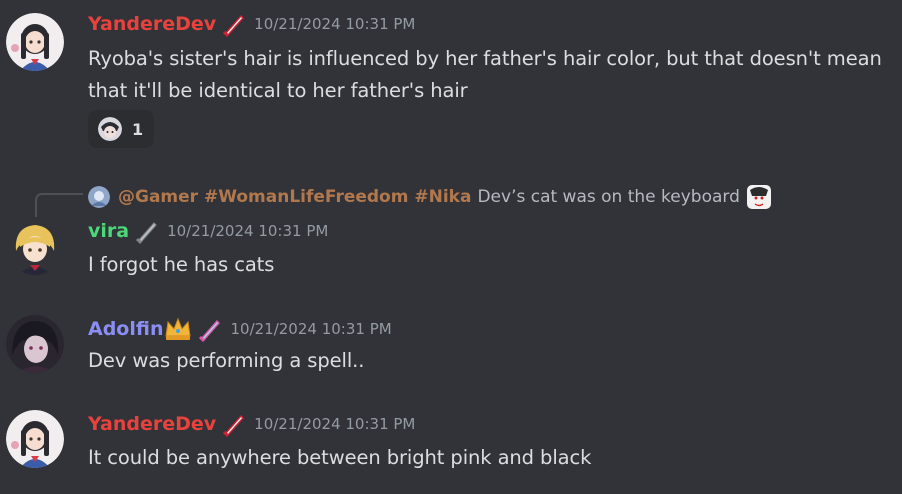 This screenshot has height=494, width=902. Describe the element at coordinates (138, 129) in the screenshot. I see `reaction-count: 1` at that location.